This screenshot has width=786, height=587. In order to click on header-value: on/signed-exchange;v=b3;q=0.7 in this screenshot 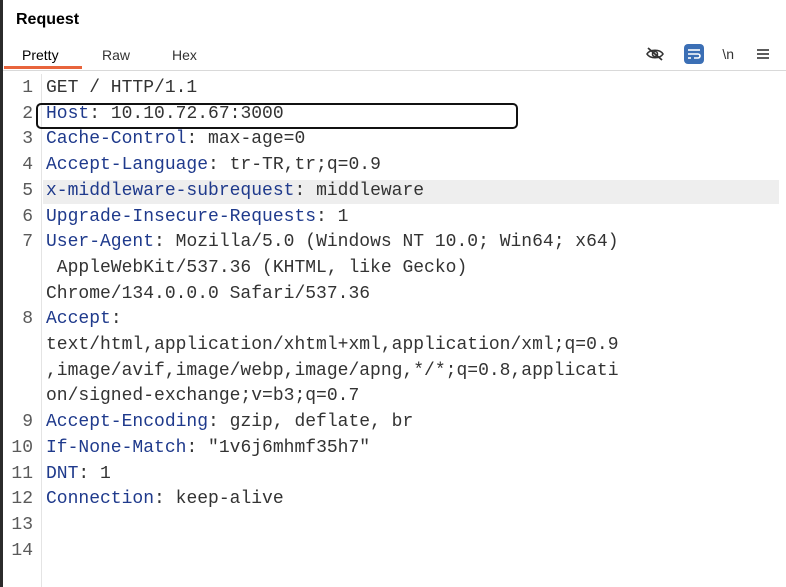, I will do `click(203, 396)`.